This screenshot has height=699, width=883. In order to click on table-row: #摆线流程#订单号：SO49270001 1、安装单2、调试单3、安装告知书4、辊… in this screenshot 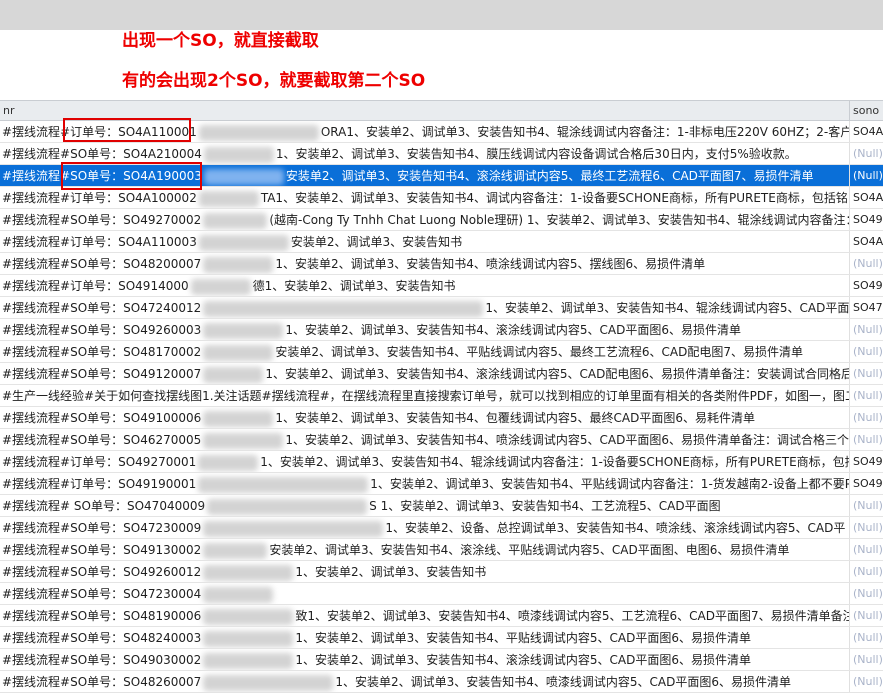, I will do `click(441, 462)`.